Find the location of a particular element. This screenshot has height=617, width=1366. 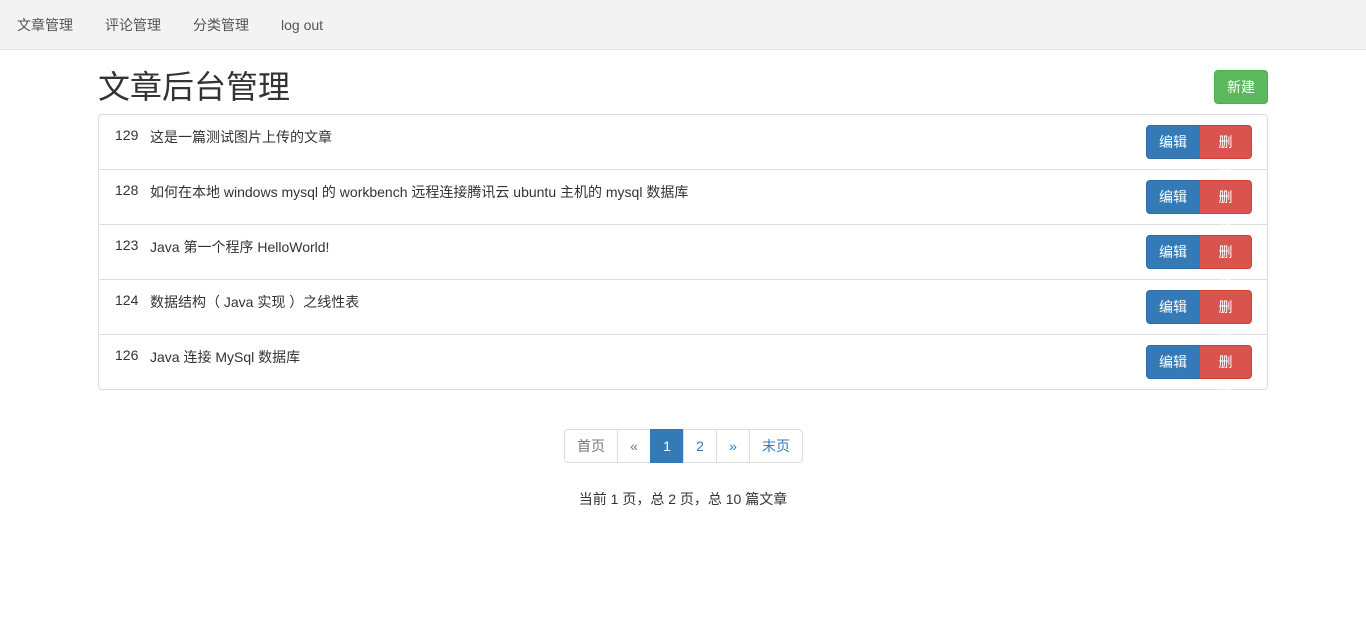

article-title: 数据结构（ Java 实现 ）之线性表 is located at coordinates (255, 302).